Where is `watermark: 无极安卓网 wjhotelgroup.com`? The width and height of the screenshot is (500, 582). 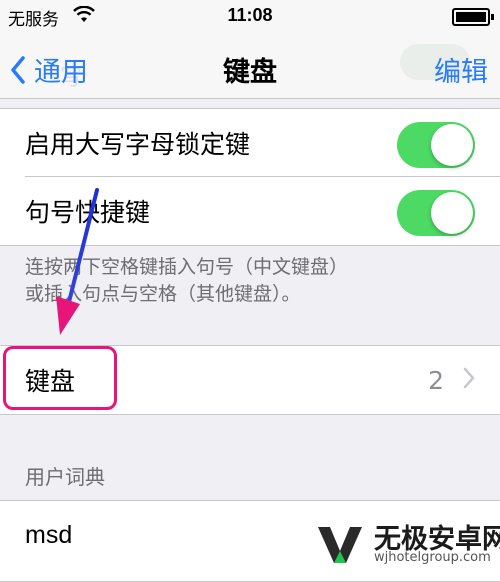
watermark: 无极安卓网 wjhotelgroup.com is located at coordinates (408, 541).